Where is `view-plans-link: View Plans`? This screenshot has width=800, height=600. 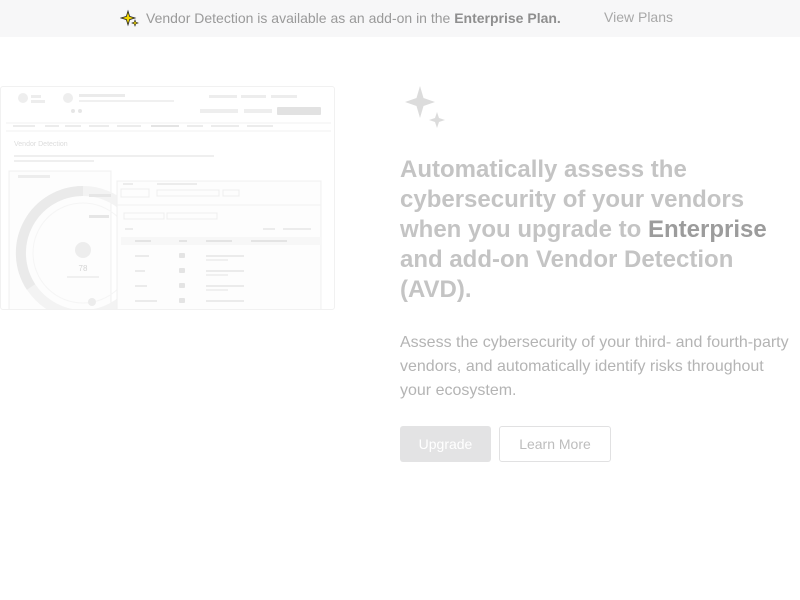 view-plans-link: View Plans is located at coordinates (638, 17).